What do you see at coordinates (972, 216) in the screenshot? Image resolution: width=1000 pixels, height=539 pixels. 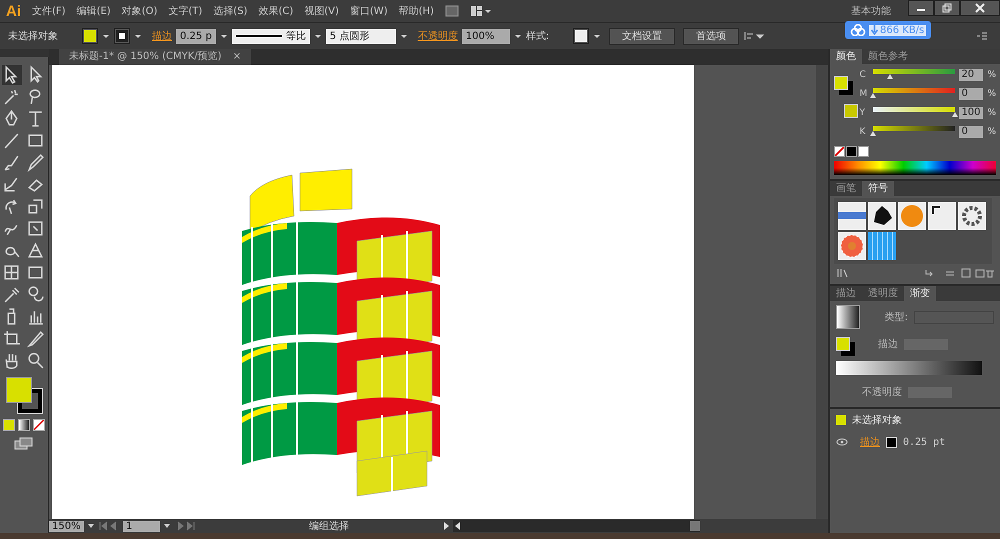 I see `ring-symbol` at bounding box center [972, 216].